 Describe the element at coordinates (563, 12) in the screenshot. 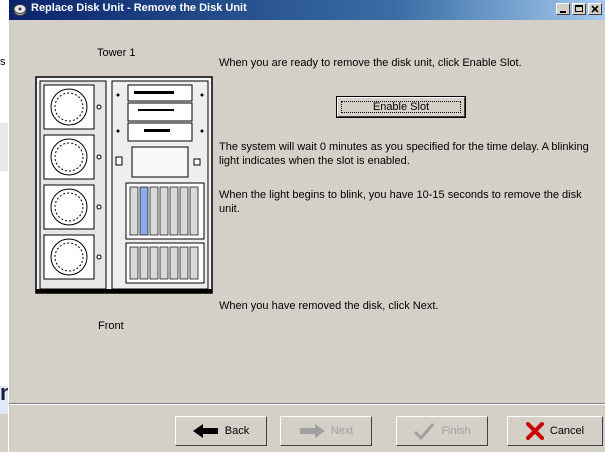

I see `minimize-icon` at that location.